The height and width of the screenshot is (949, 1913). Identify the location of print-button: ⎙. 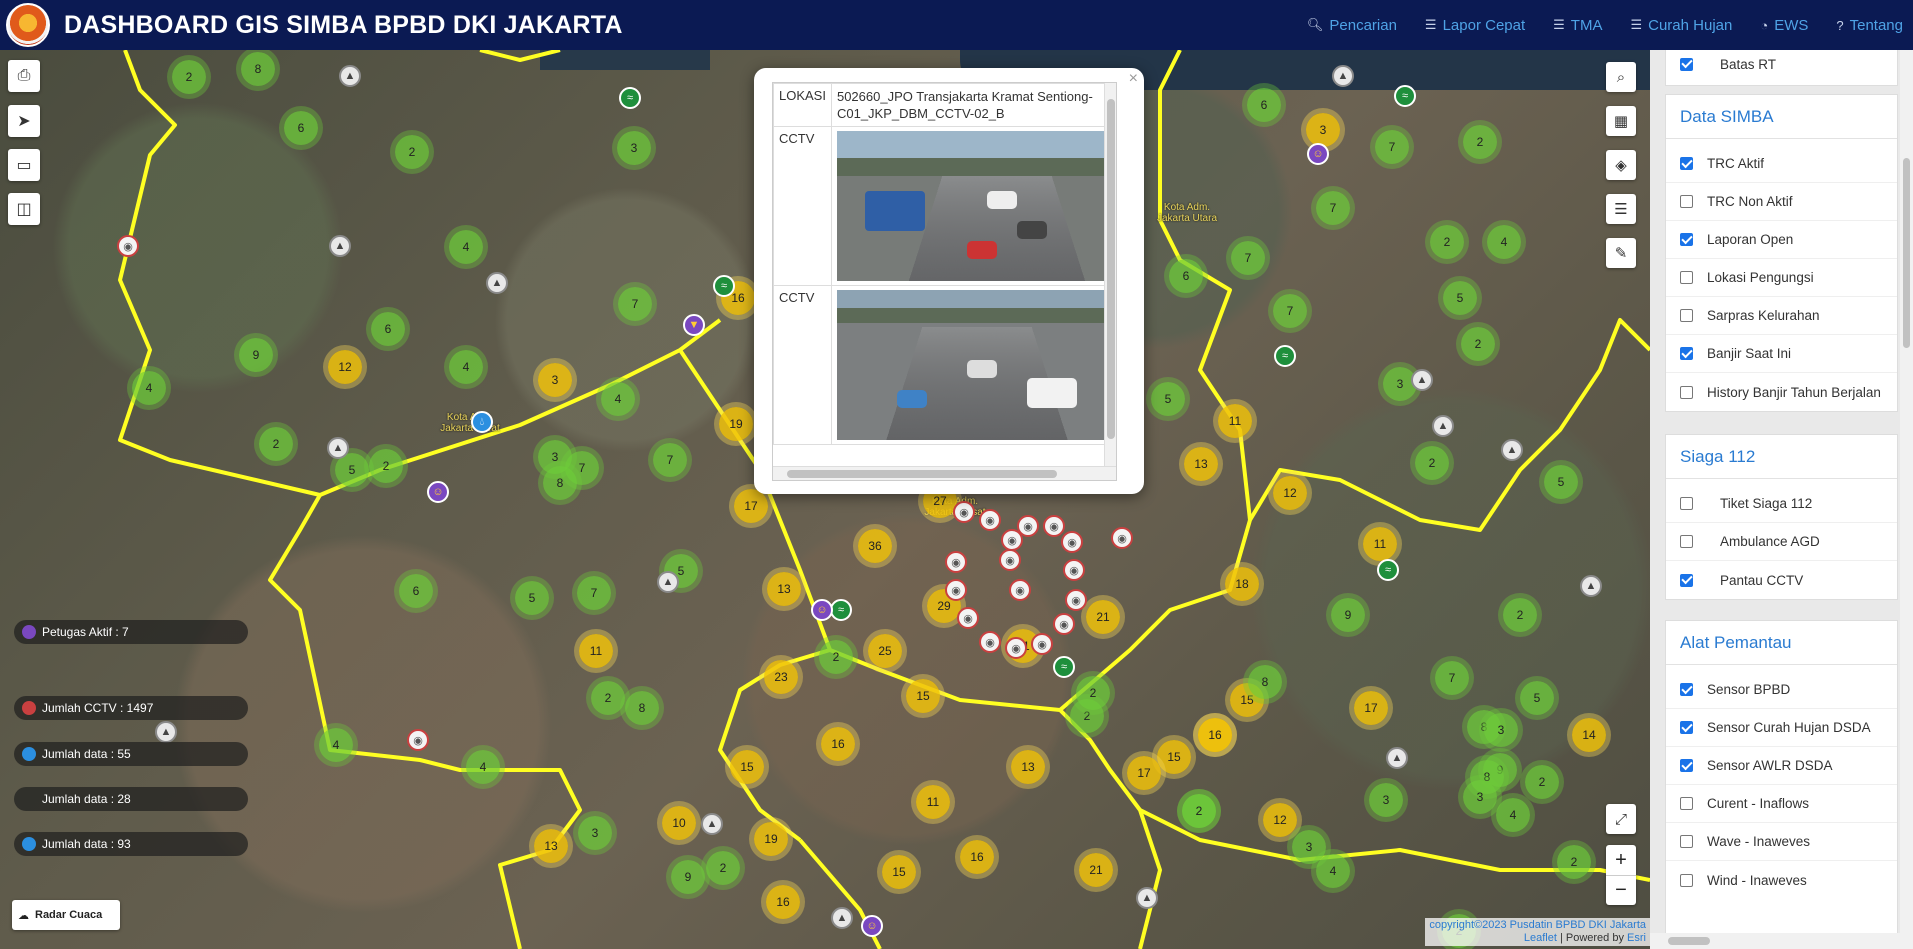
(24, 76).